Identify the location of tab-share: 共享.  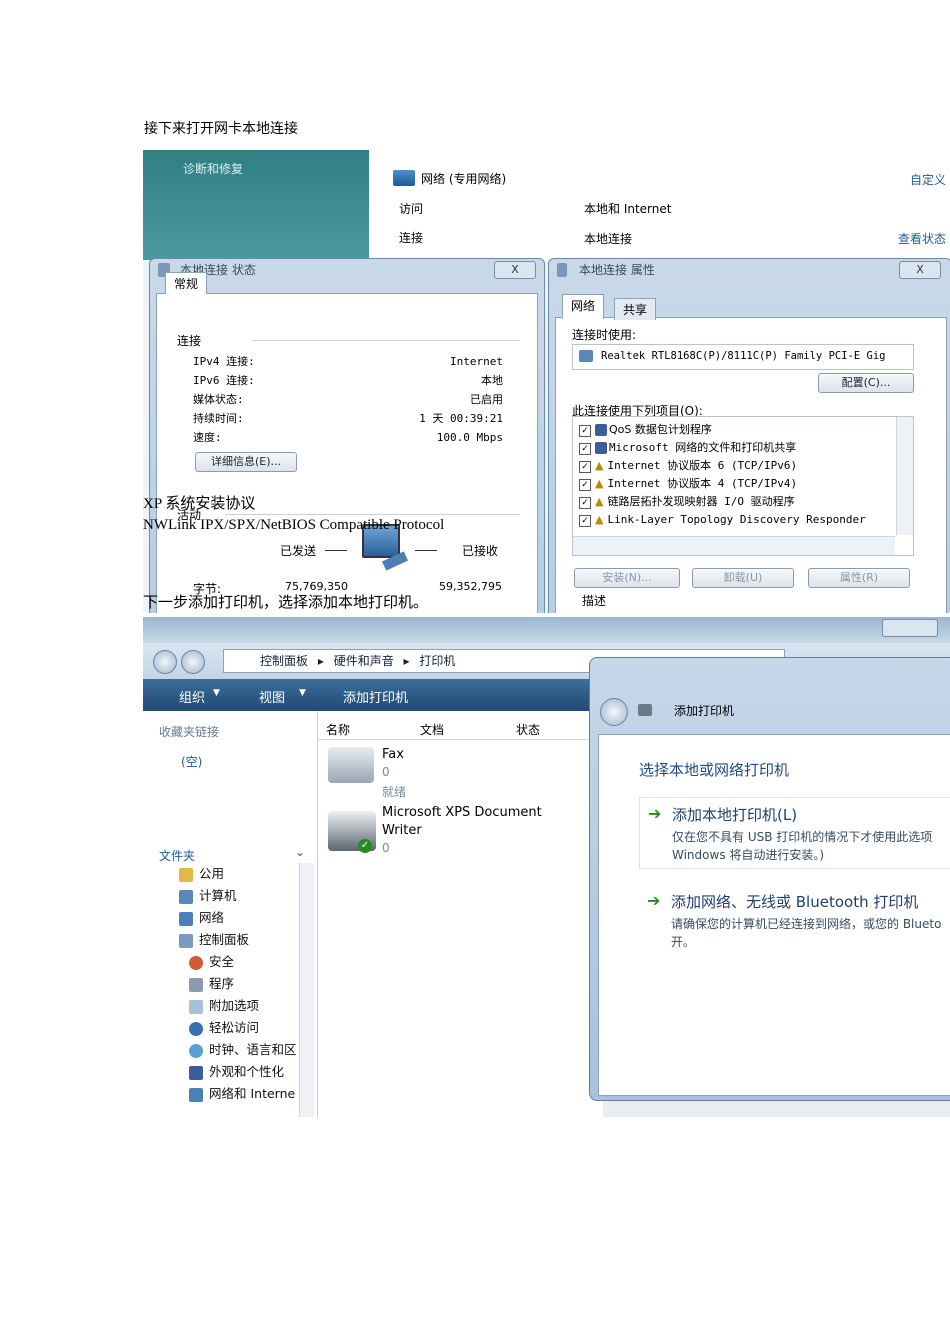
(635, 309).